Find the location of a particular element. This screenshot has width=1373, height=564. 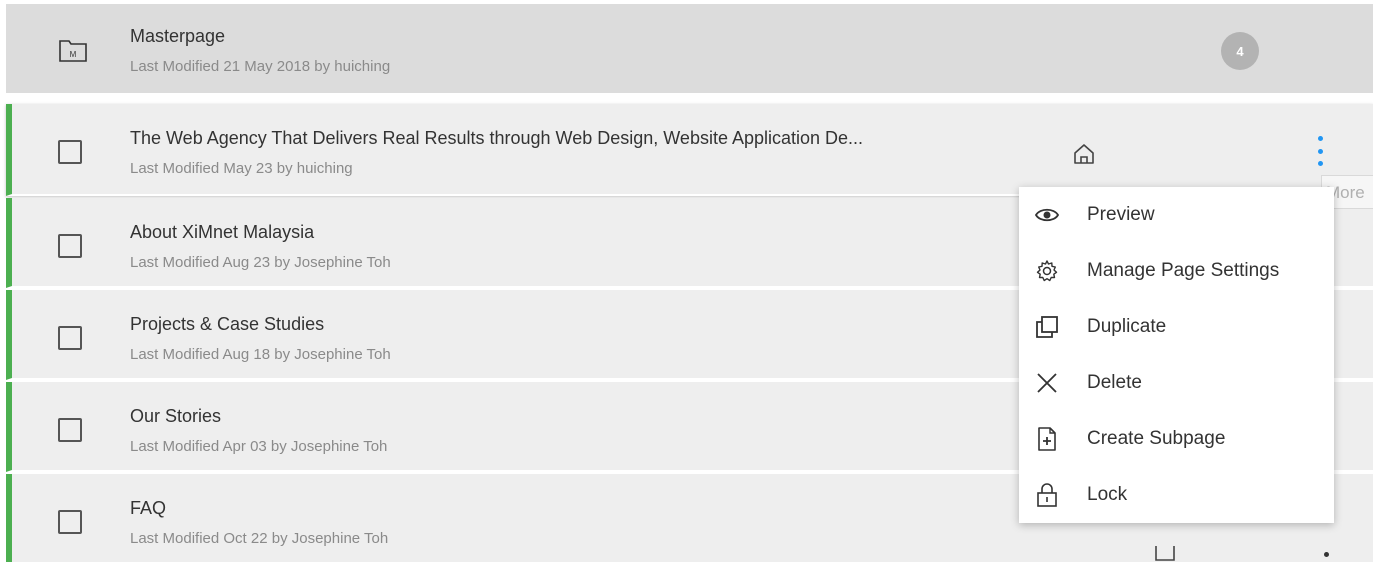

masterpage-meta: Last Modified 21 May 2018 by huiching is located at coordinates (260, 66).